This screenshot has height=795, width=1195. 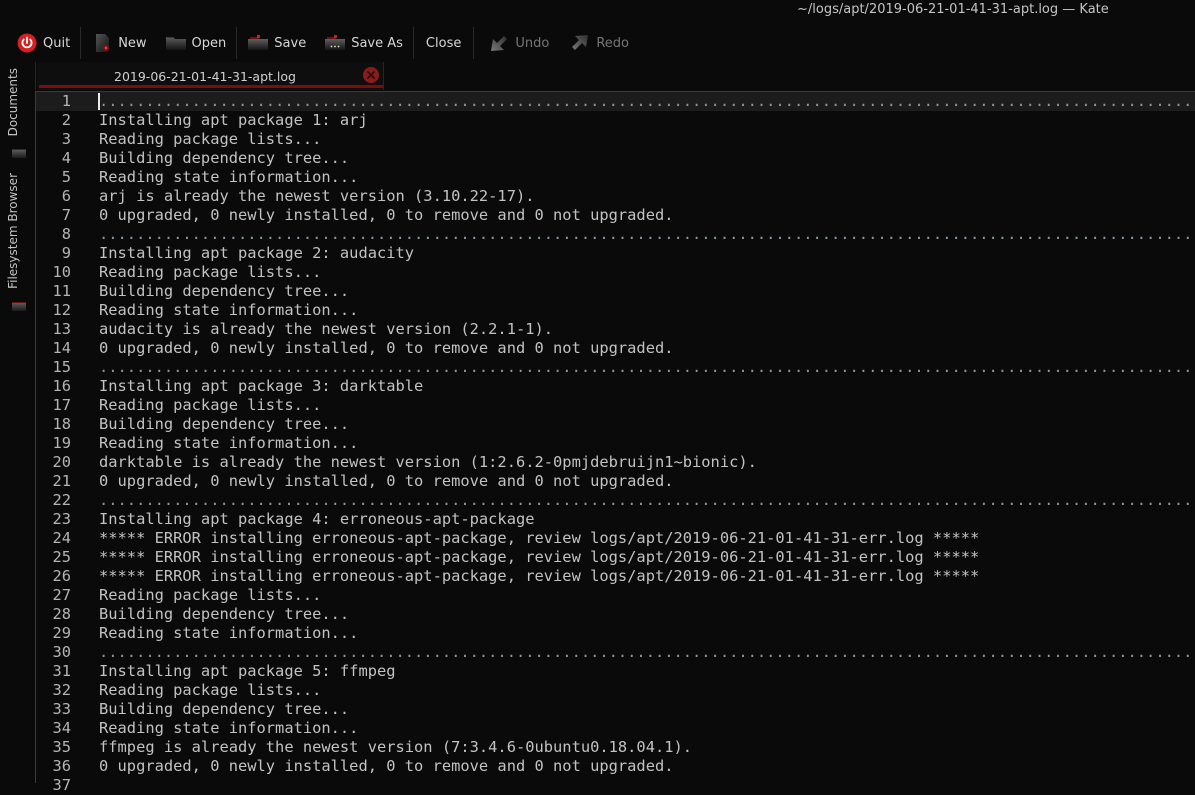 I want to click on line-number: 21, so click(x=61, y=481).